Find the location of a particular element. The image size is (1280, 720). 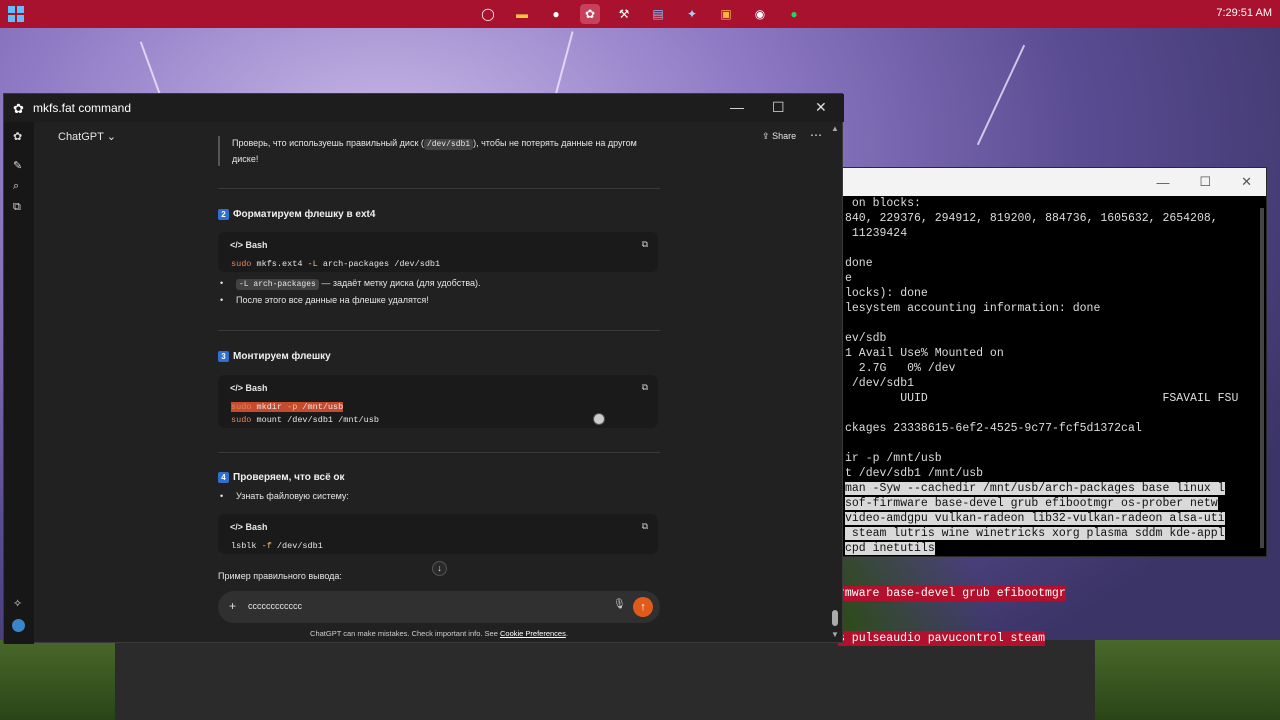

terminal-line: 11239424 is located at coordinates (1056, 233).